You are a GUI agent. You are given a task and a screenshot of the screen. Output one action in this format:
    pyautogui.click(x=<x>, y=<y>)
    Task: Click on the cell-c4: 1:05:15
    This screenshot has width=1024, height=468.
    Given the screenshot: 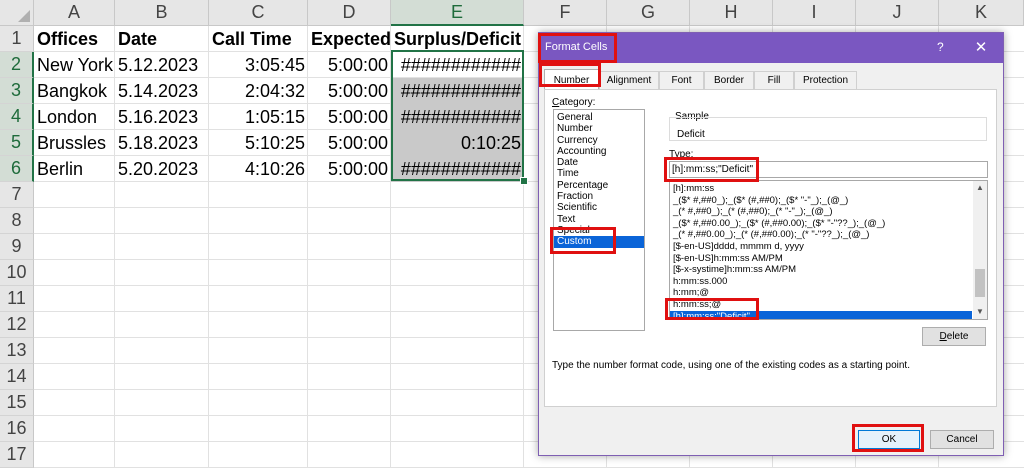 What is the action you would take?
    pyautogui.click(x=258, y=117)
    